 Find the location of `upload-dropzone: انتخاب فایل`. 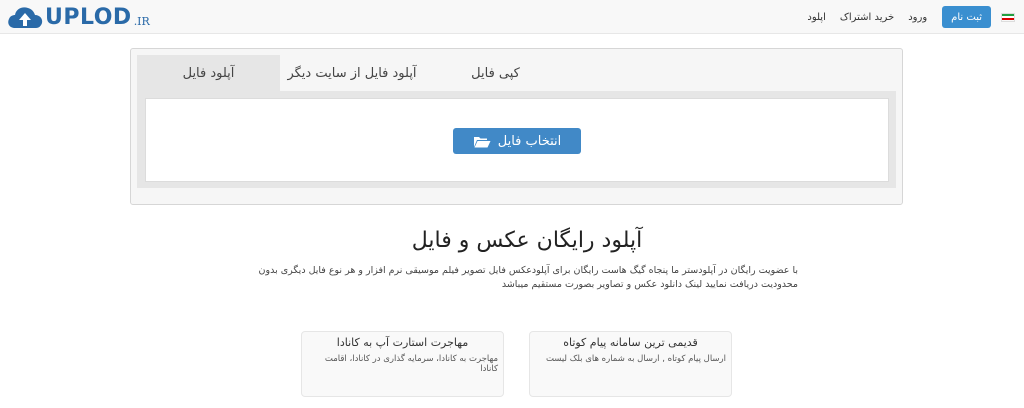

upload-dropzone: انتخاب فایل is located at coordinates (517, 140).